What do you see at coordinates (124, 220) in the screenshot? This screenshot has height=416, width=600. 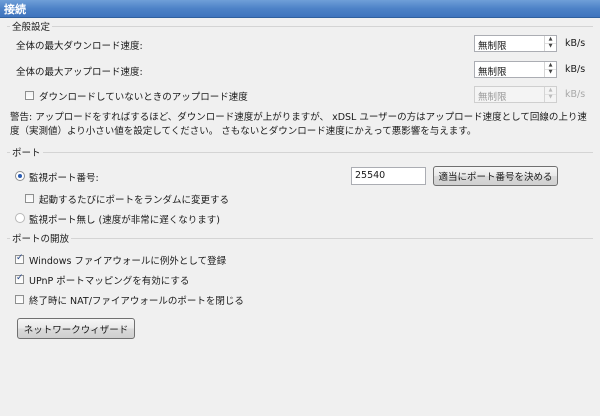 I see `no-listen-label: 監視ポート無し (速度が非常に遅くなります)` at bounding box center [124, 220].